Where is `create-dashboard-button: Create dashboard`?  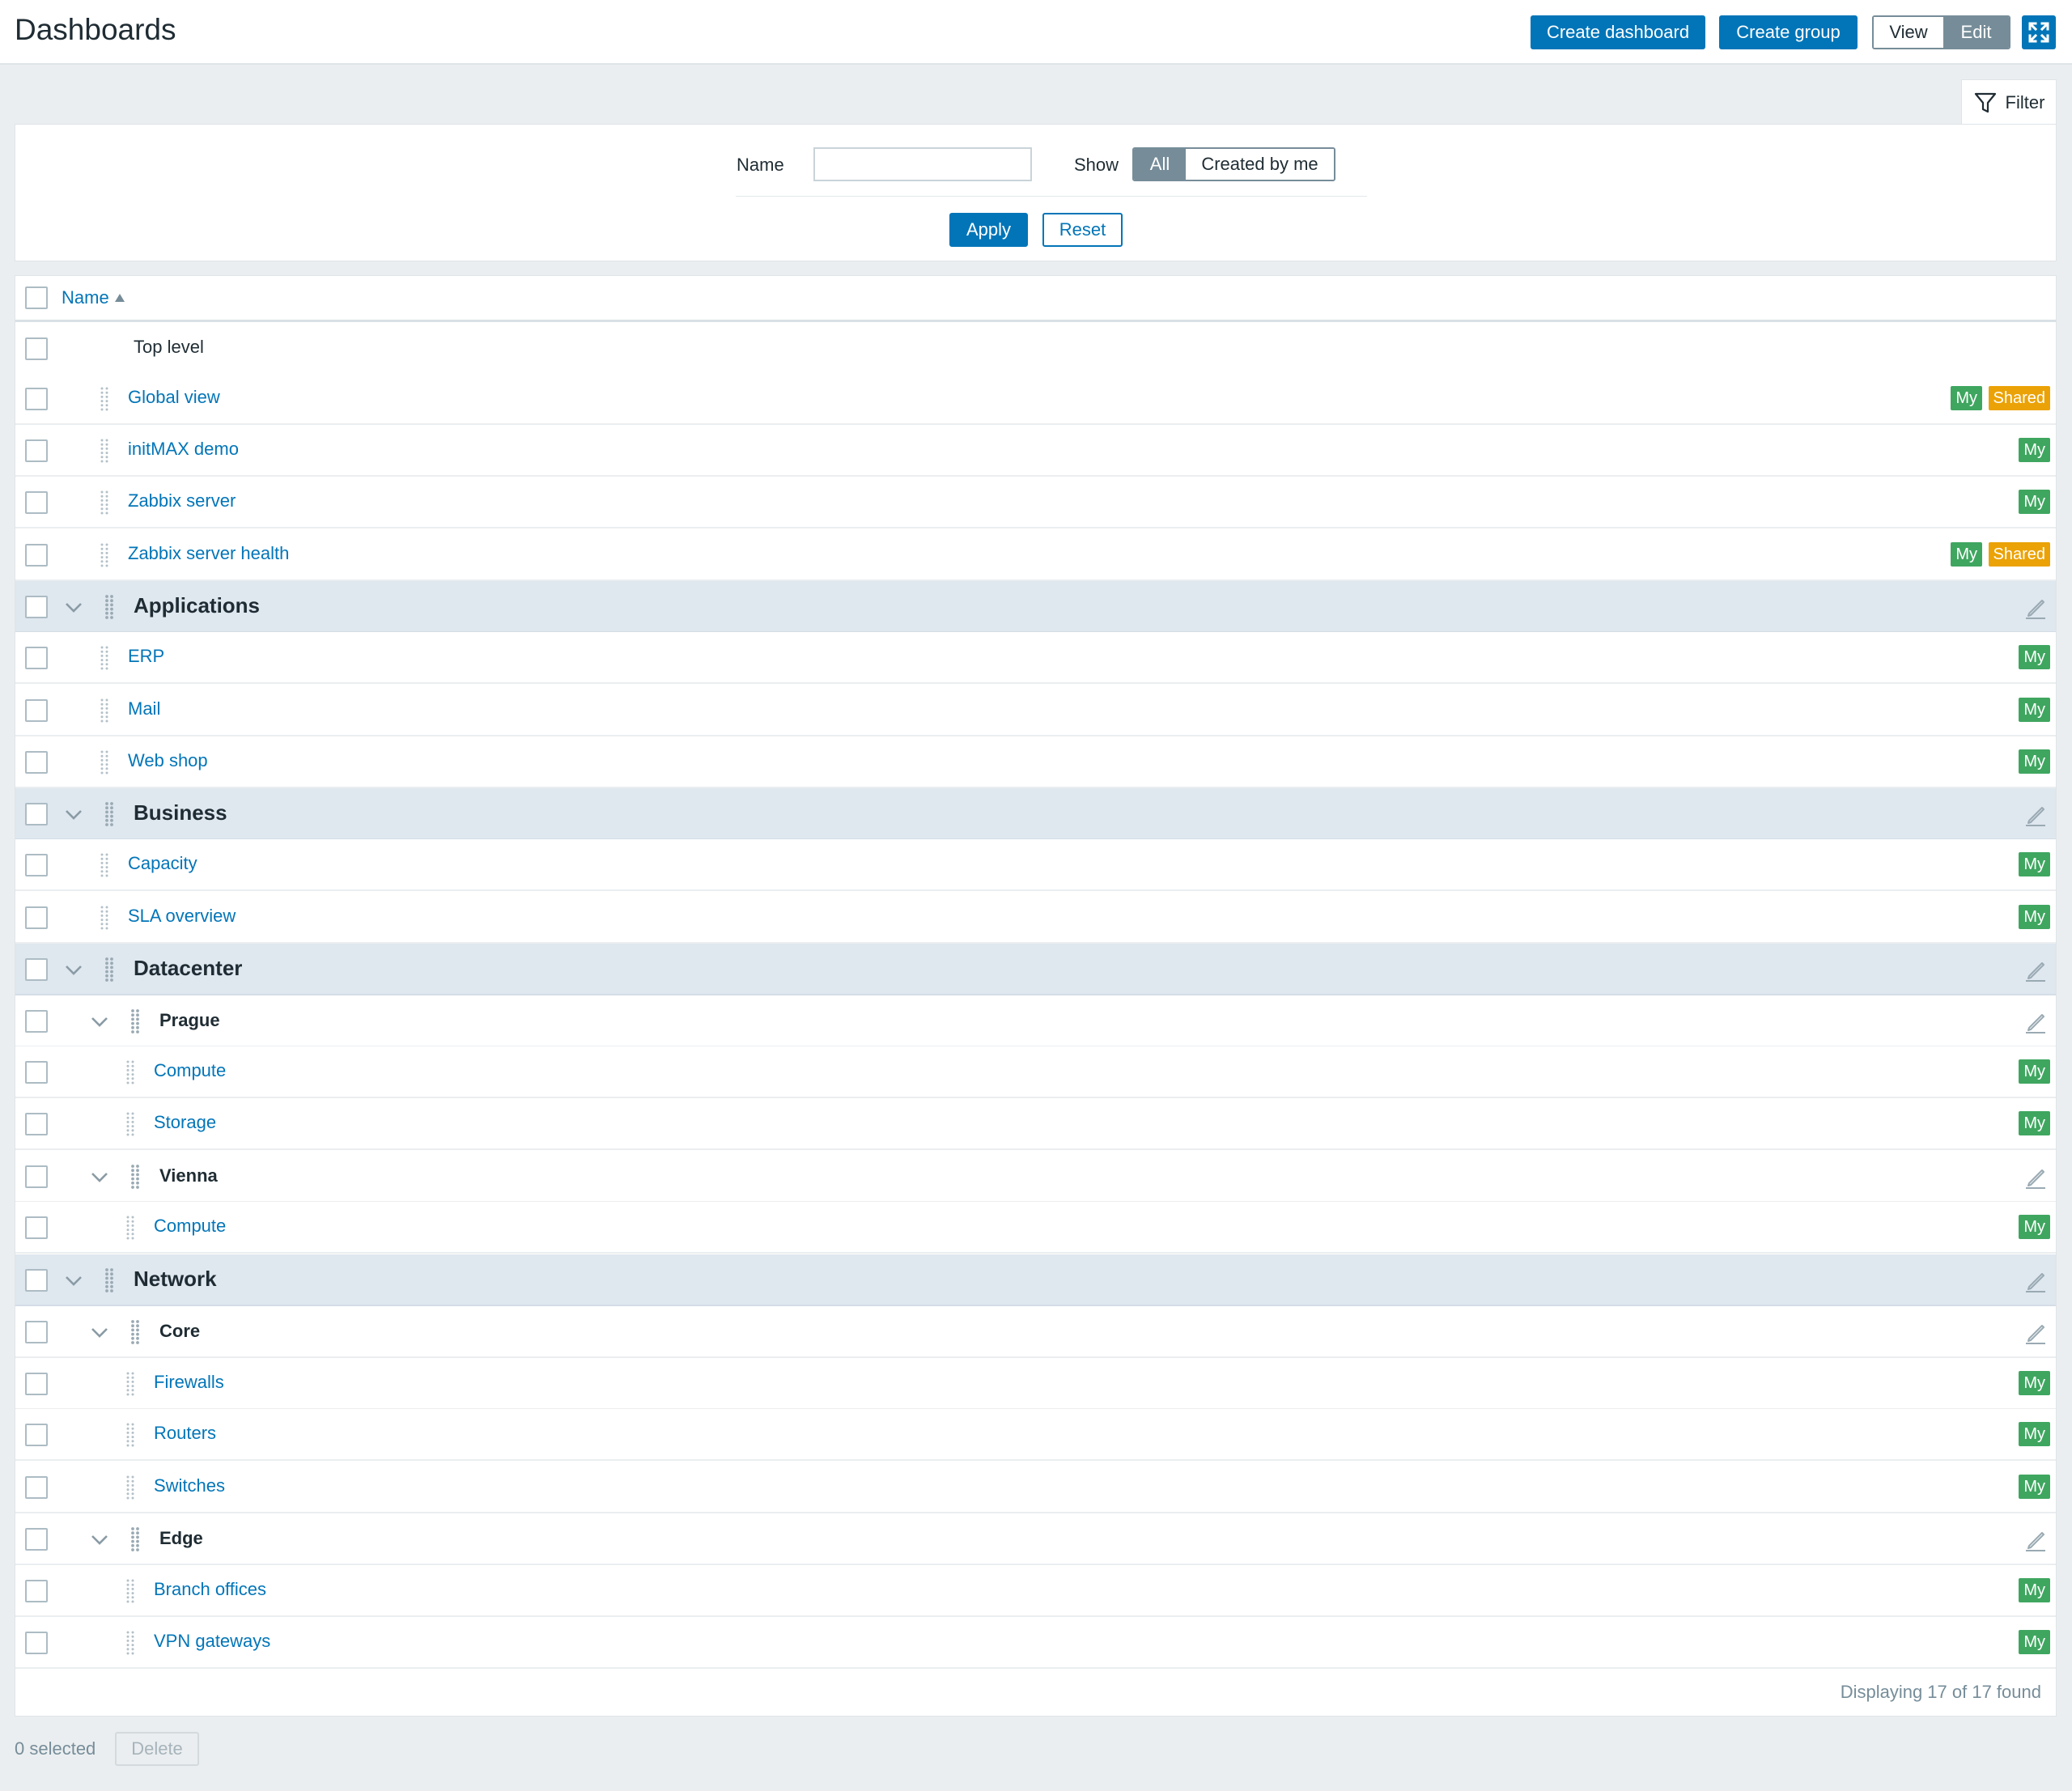 create-dashboard-button: Create dashboard is located at coordinates (1618, 32).